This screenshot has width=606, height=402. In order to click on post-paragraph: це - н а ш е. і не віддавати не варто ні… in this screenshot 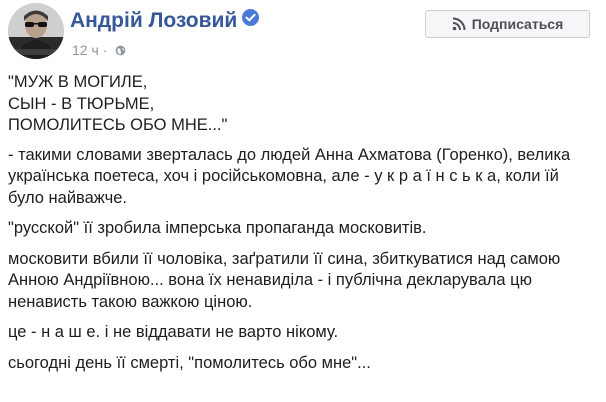, I will do `click(173, 332)`.